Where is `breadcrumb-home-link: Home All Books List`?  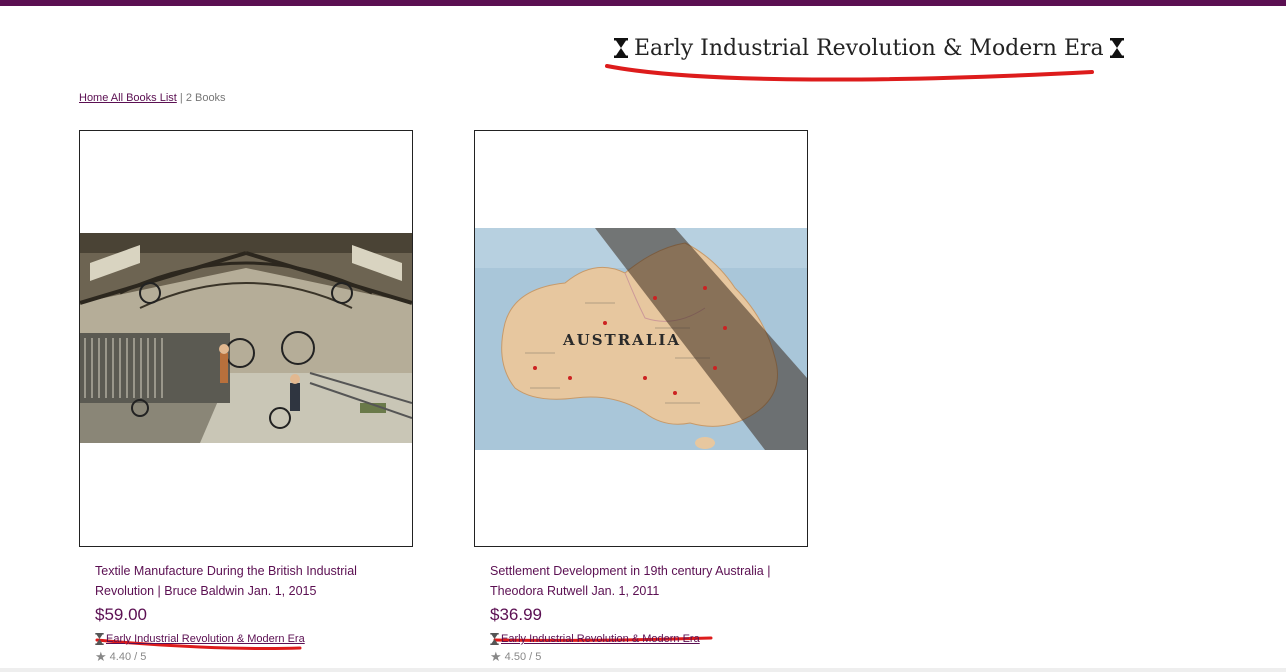
breadcrumb-home-link: Home All Books List is located at coordinates (128, 98).